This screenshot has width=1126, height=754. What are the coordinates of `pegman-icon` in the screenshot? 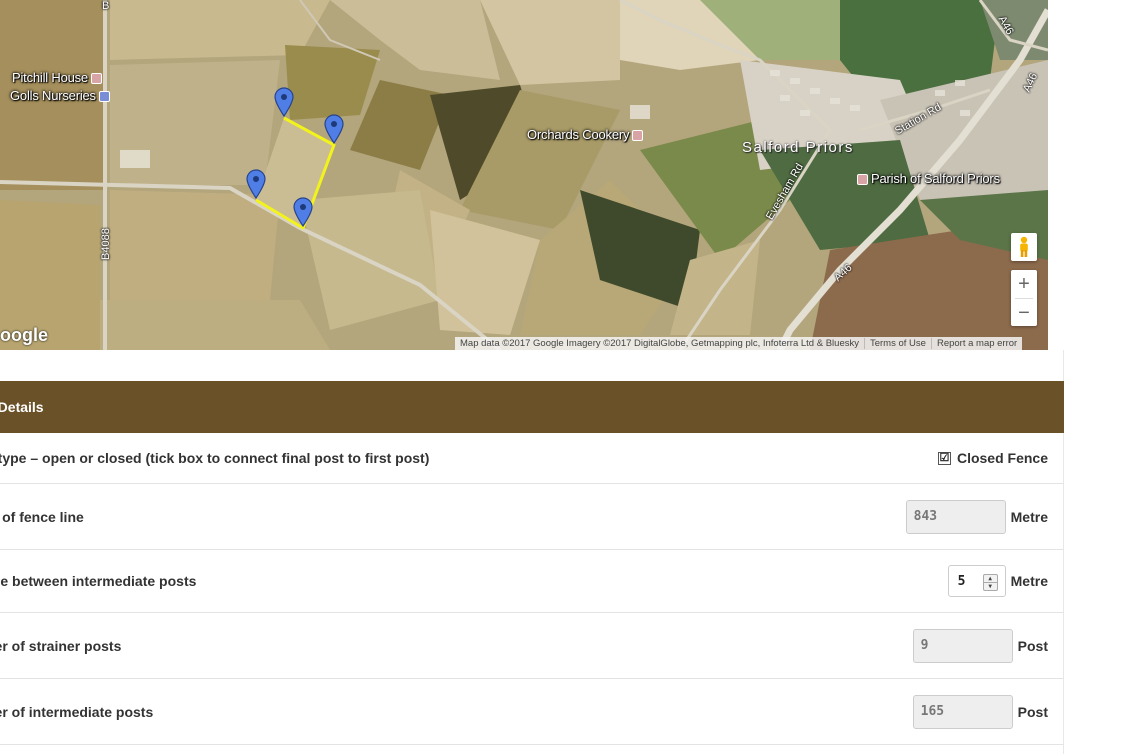 It's located at (1024, 246).